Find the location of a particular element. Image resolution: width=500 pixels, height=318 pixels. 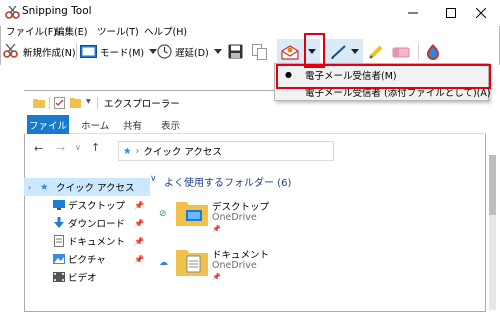

ribbon-tab-file: ファイル is located at coordinates (48, 124).